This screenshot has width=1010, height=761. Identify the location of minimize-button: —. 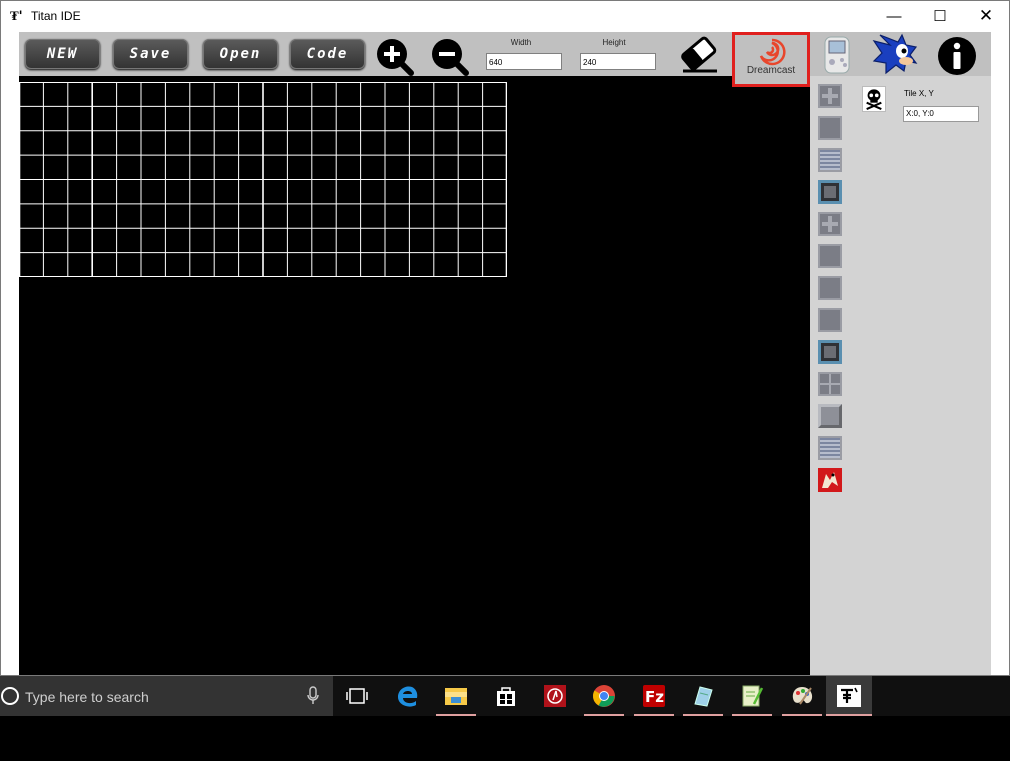
(894, 16).